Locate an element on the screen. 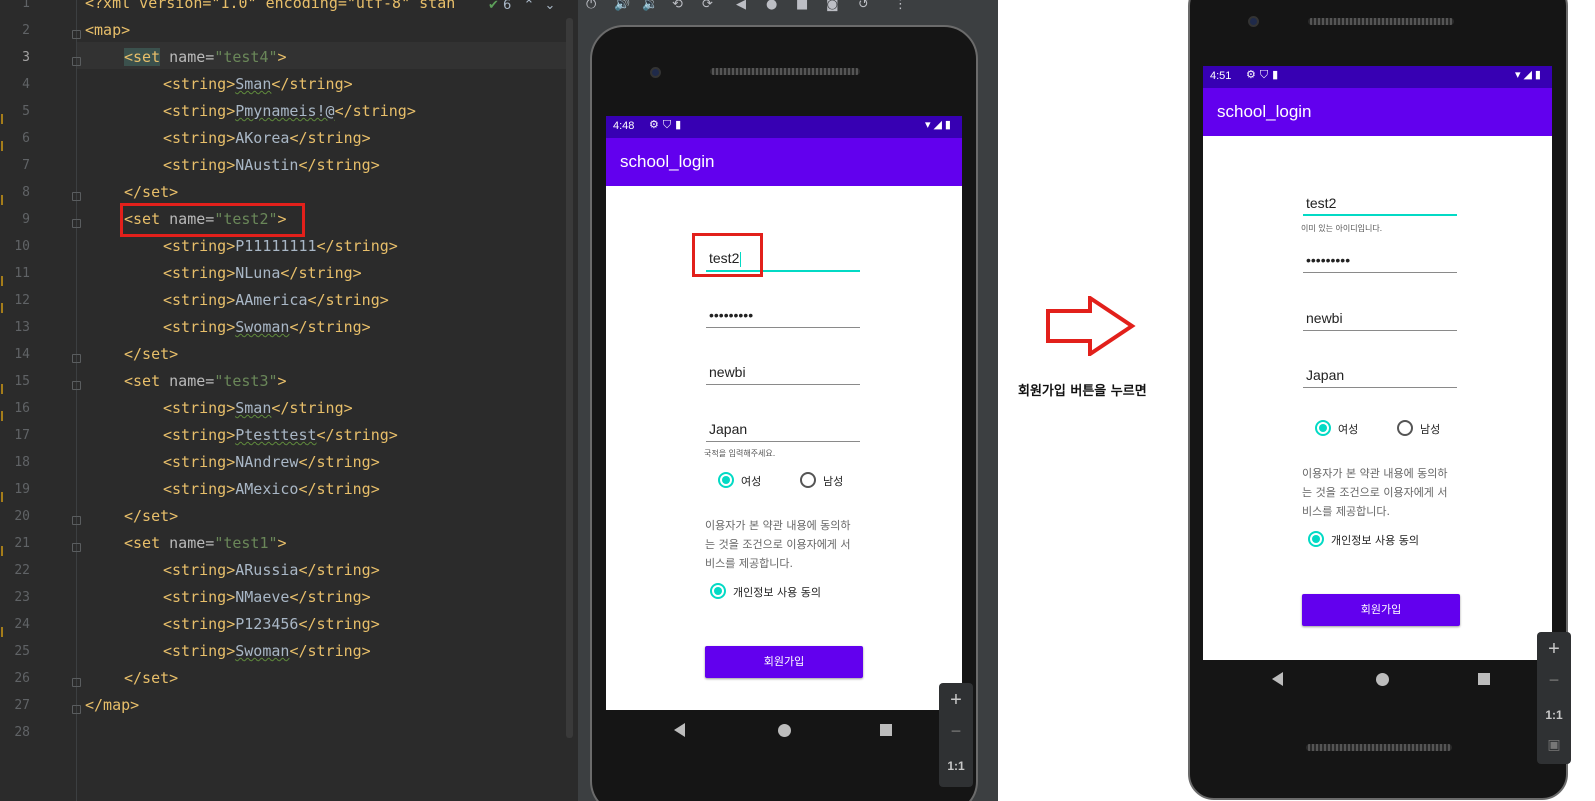 Image resolution: width=1595 pixels, height=801 pixels. chevron-down-icon: ⌄ is located at coordinates (550, 6).